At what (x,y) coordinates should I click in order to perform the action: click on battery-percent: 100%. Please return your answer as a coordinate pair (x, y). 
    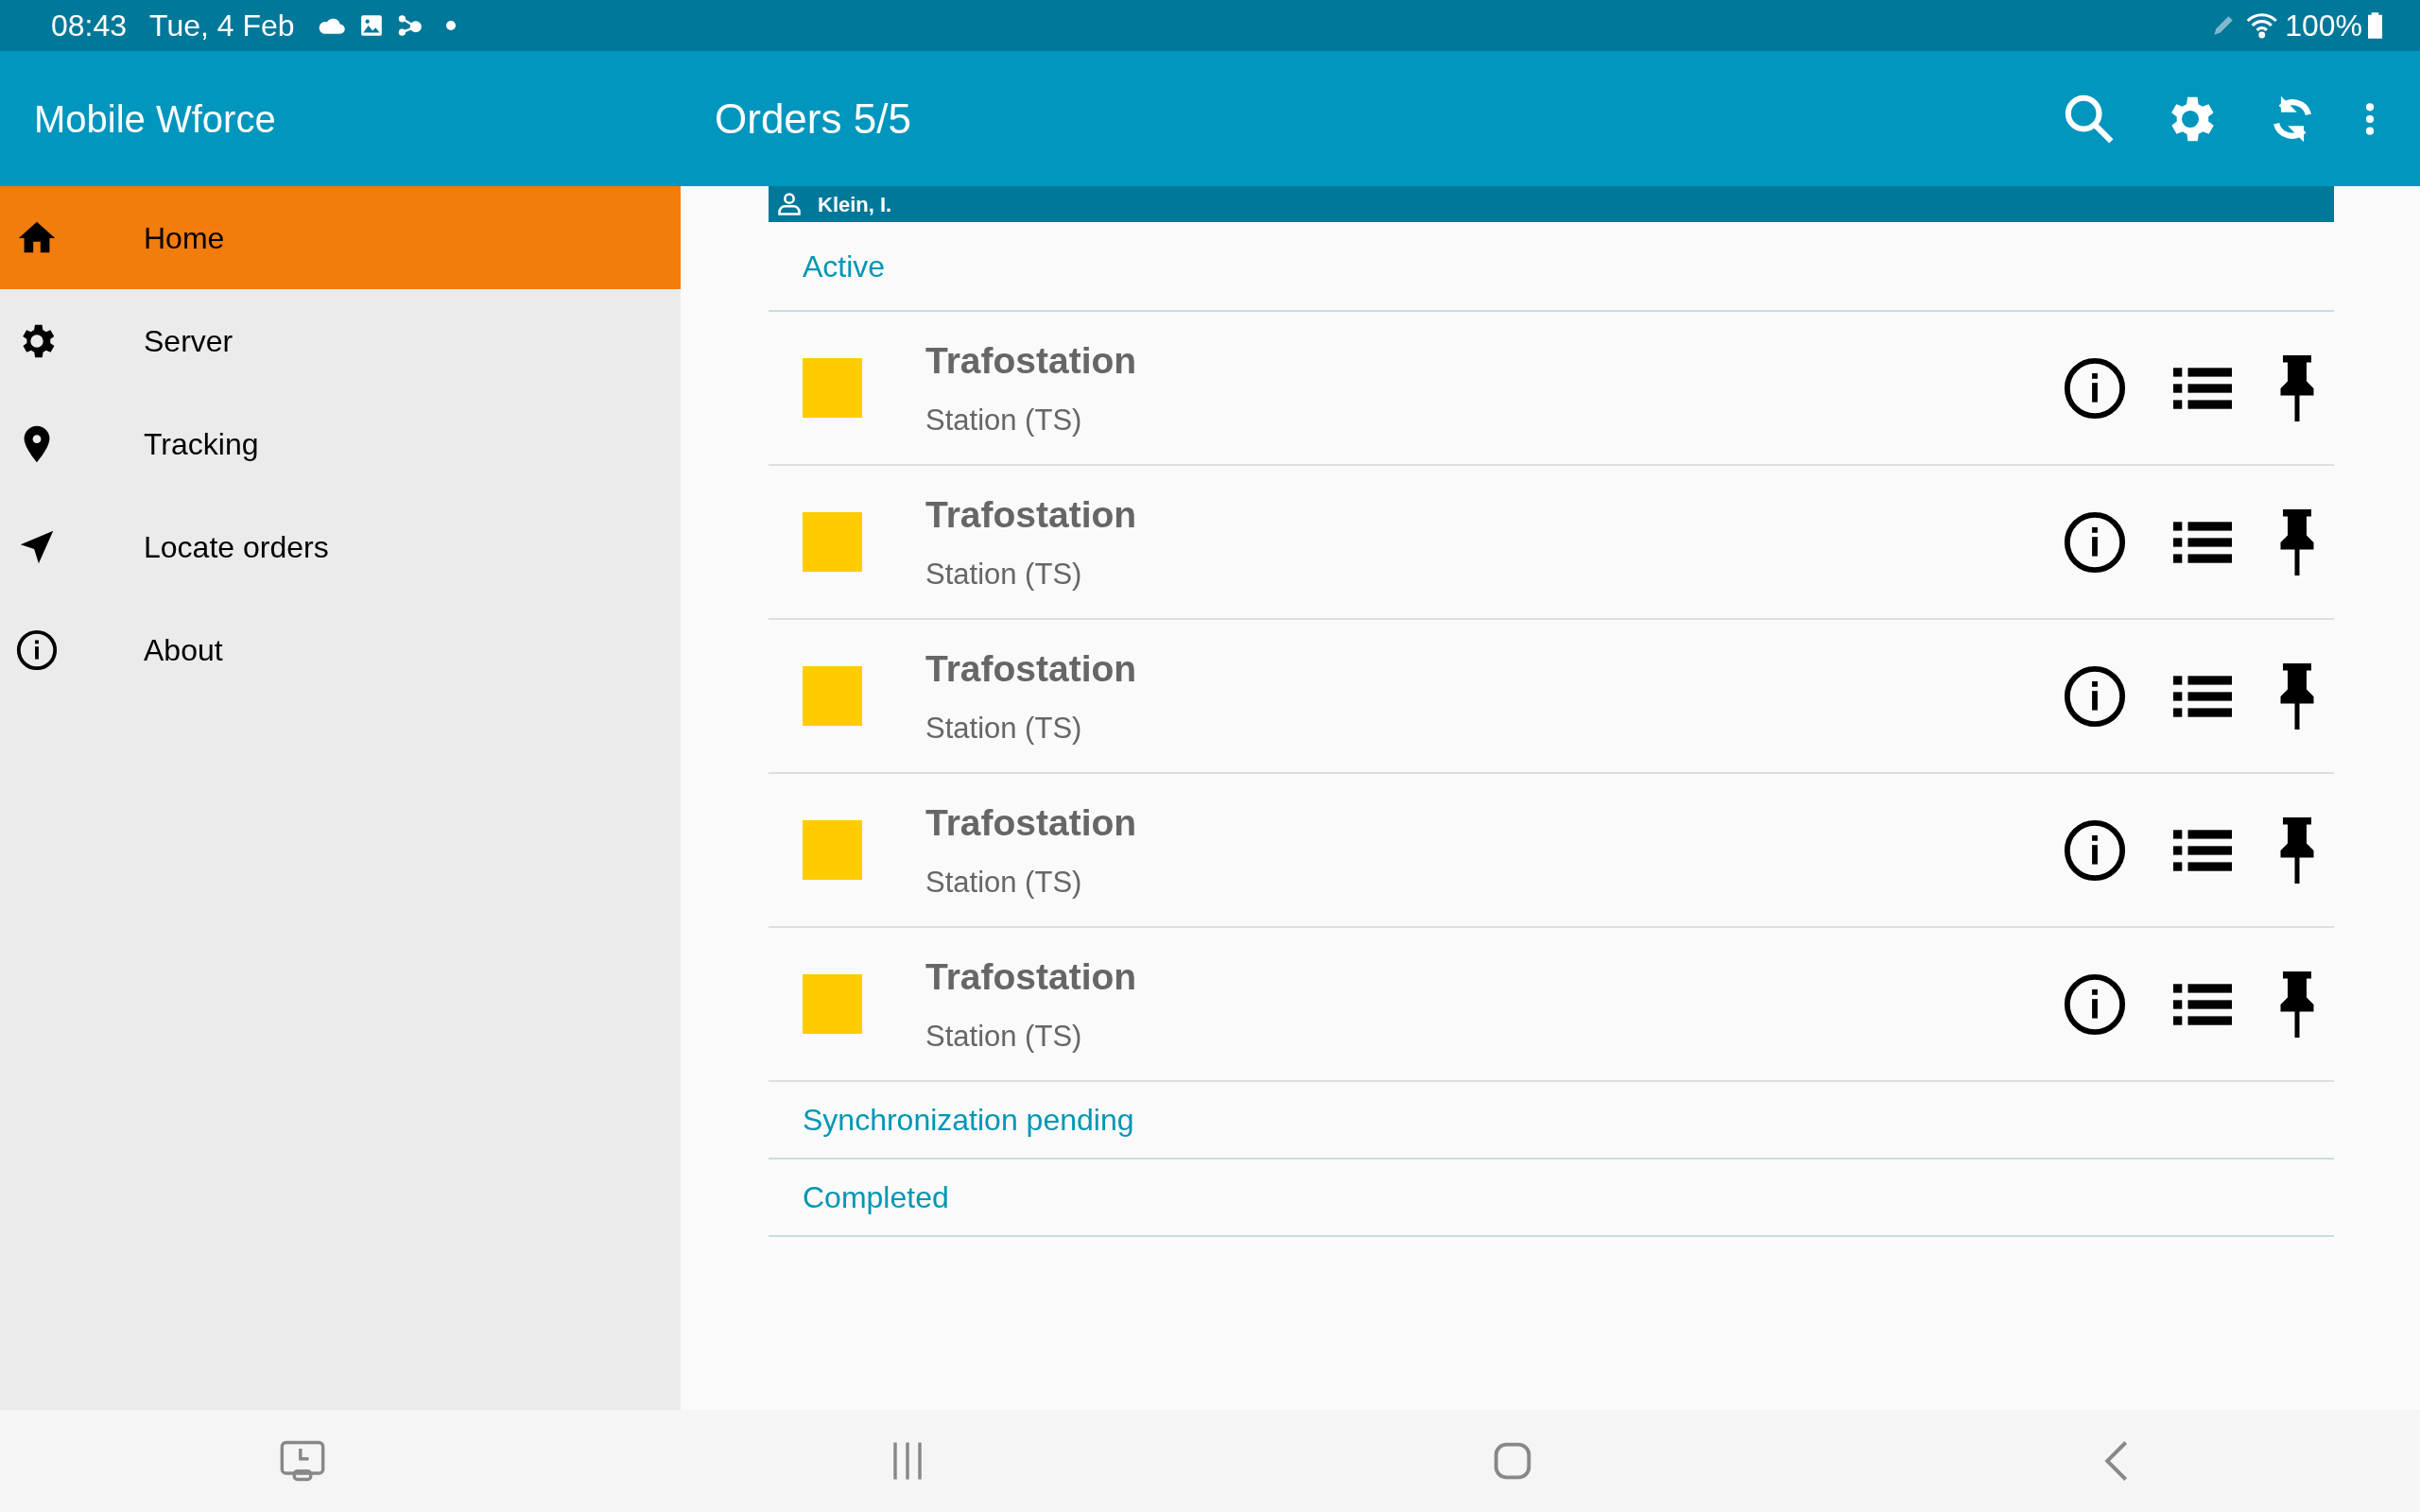
    Looking at the image, I should click on (2323, 26).